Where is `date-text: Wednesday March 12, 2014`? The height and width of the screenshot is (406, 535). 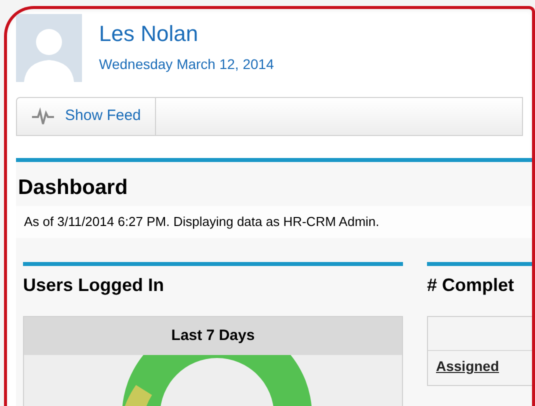
date-text: Wednesday March 12, 2014 is located at coordinates (186, 64).